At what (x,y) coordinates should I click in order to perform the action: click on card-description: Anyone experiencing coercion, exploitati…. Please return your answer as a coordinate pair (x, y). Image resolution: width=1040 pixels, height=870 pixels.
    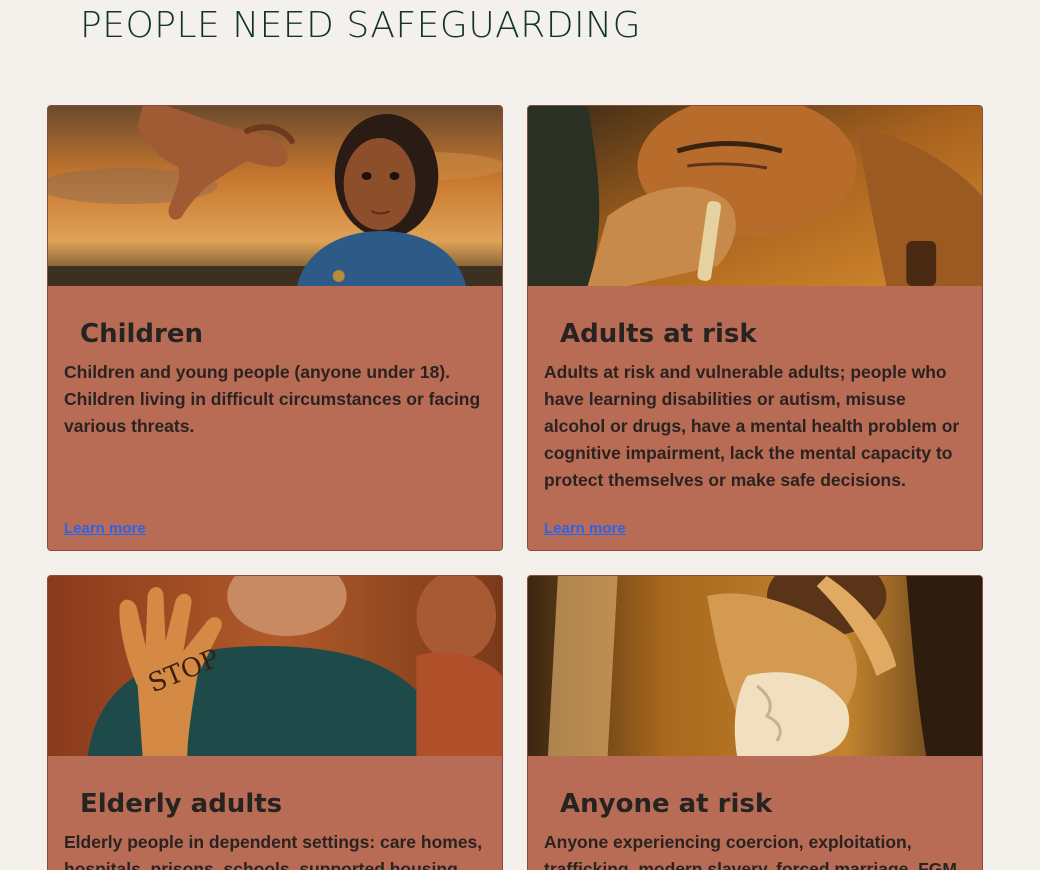
    Looking at the image, I should click on (750, 851).